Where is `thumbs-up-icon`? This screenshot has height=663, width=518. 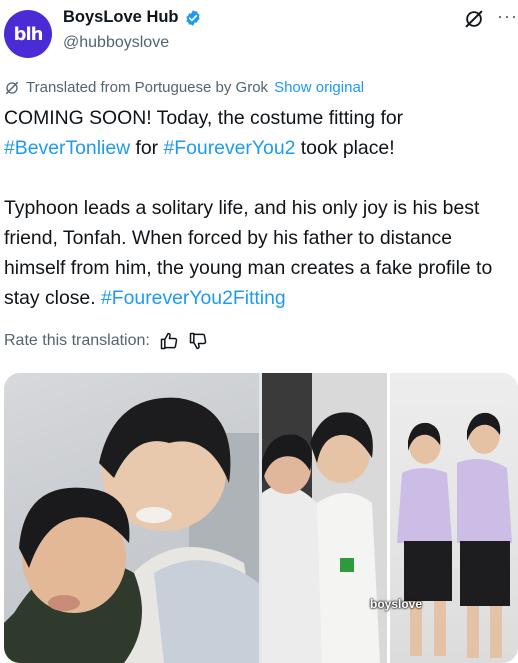
thumbs-up-icon is located at coordinates (169, 341).